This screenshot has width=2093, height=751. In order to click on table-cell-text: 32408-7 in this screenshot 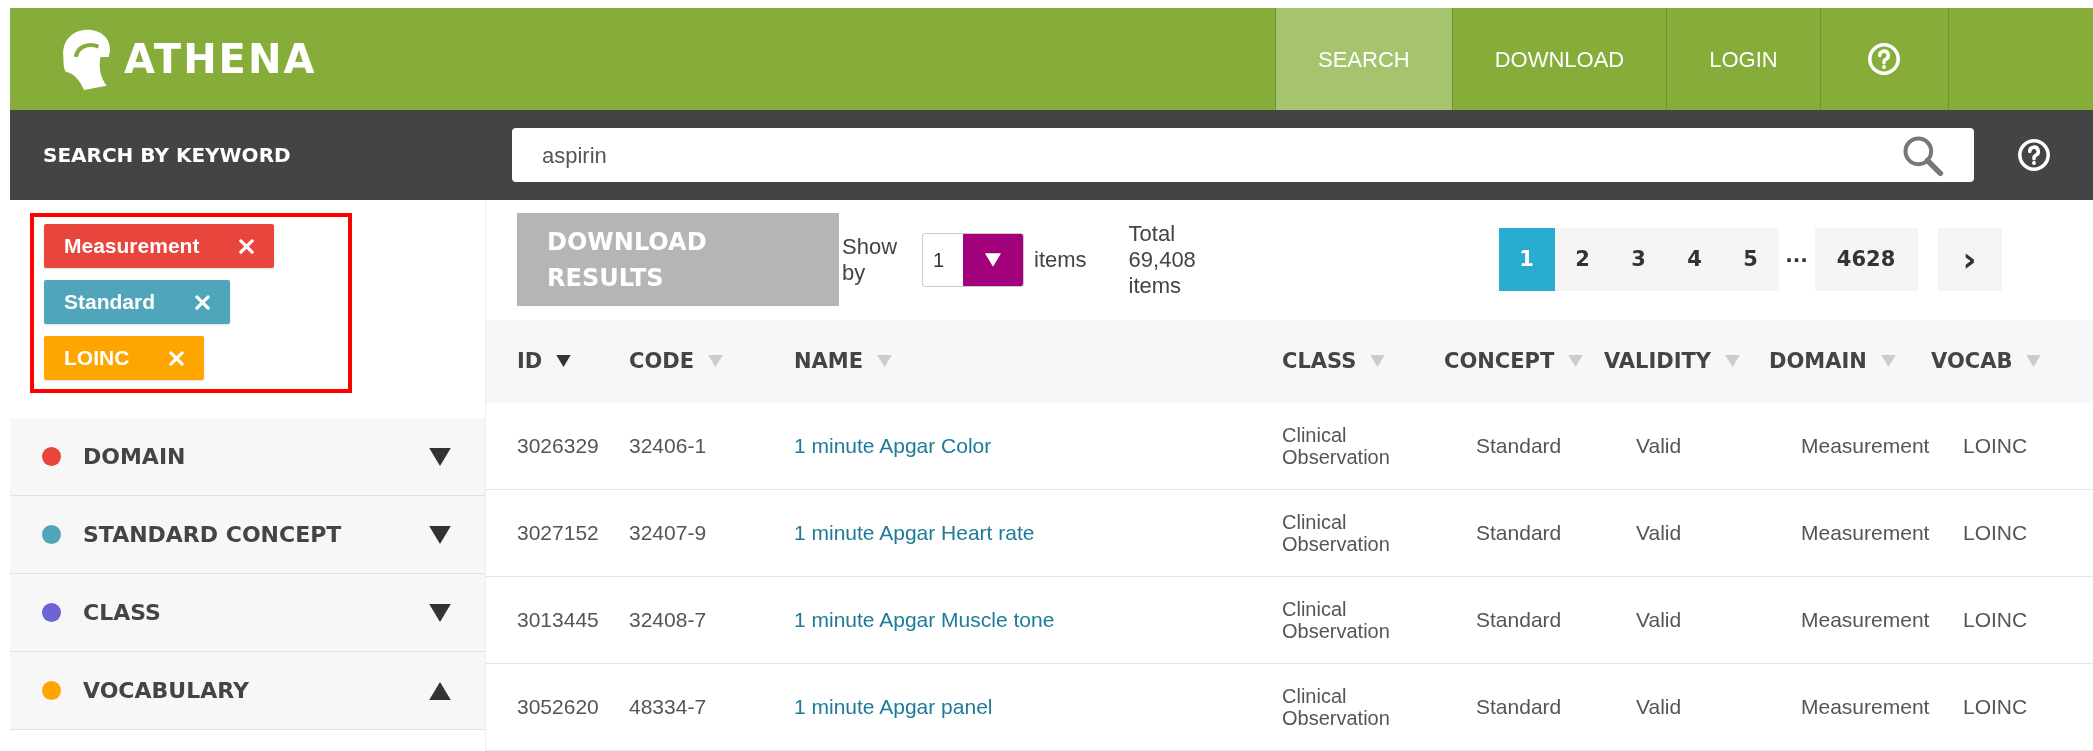, I will do `click(668, 620)`.